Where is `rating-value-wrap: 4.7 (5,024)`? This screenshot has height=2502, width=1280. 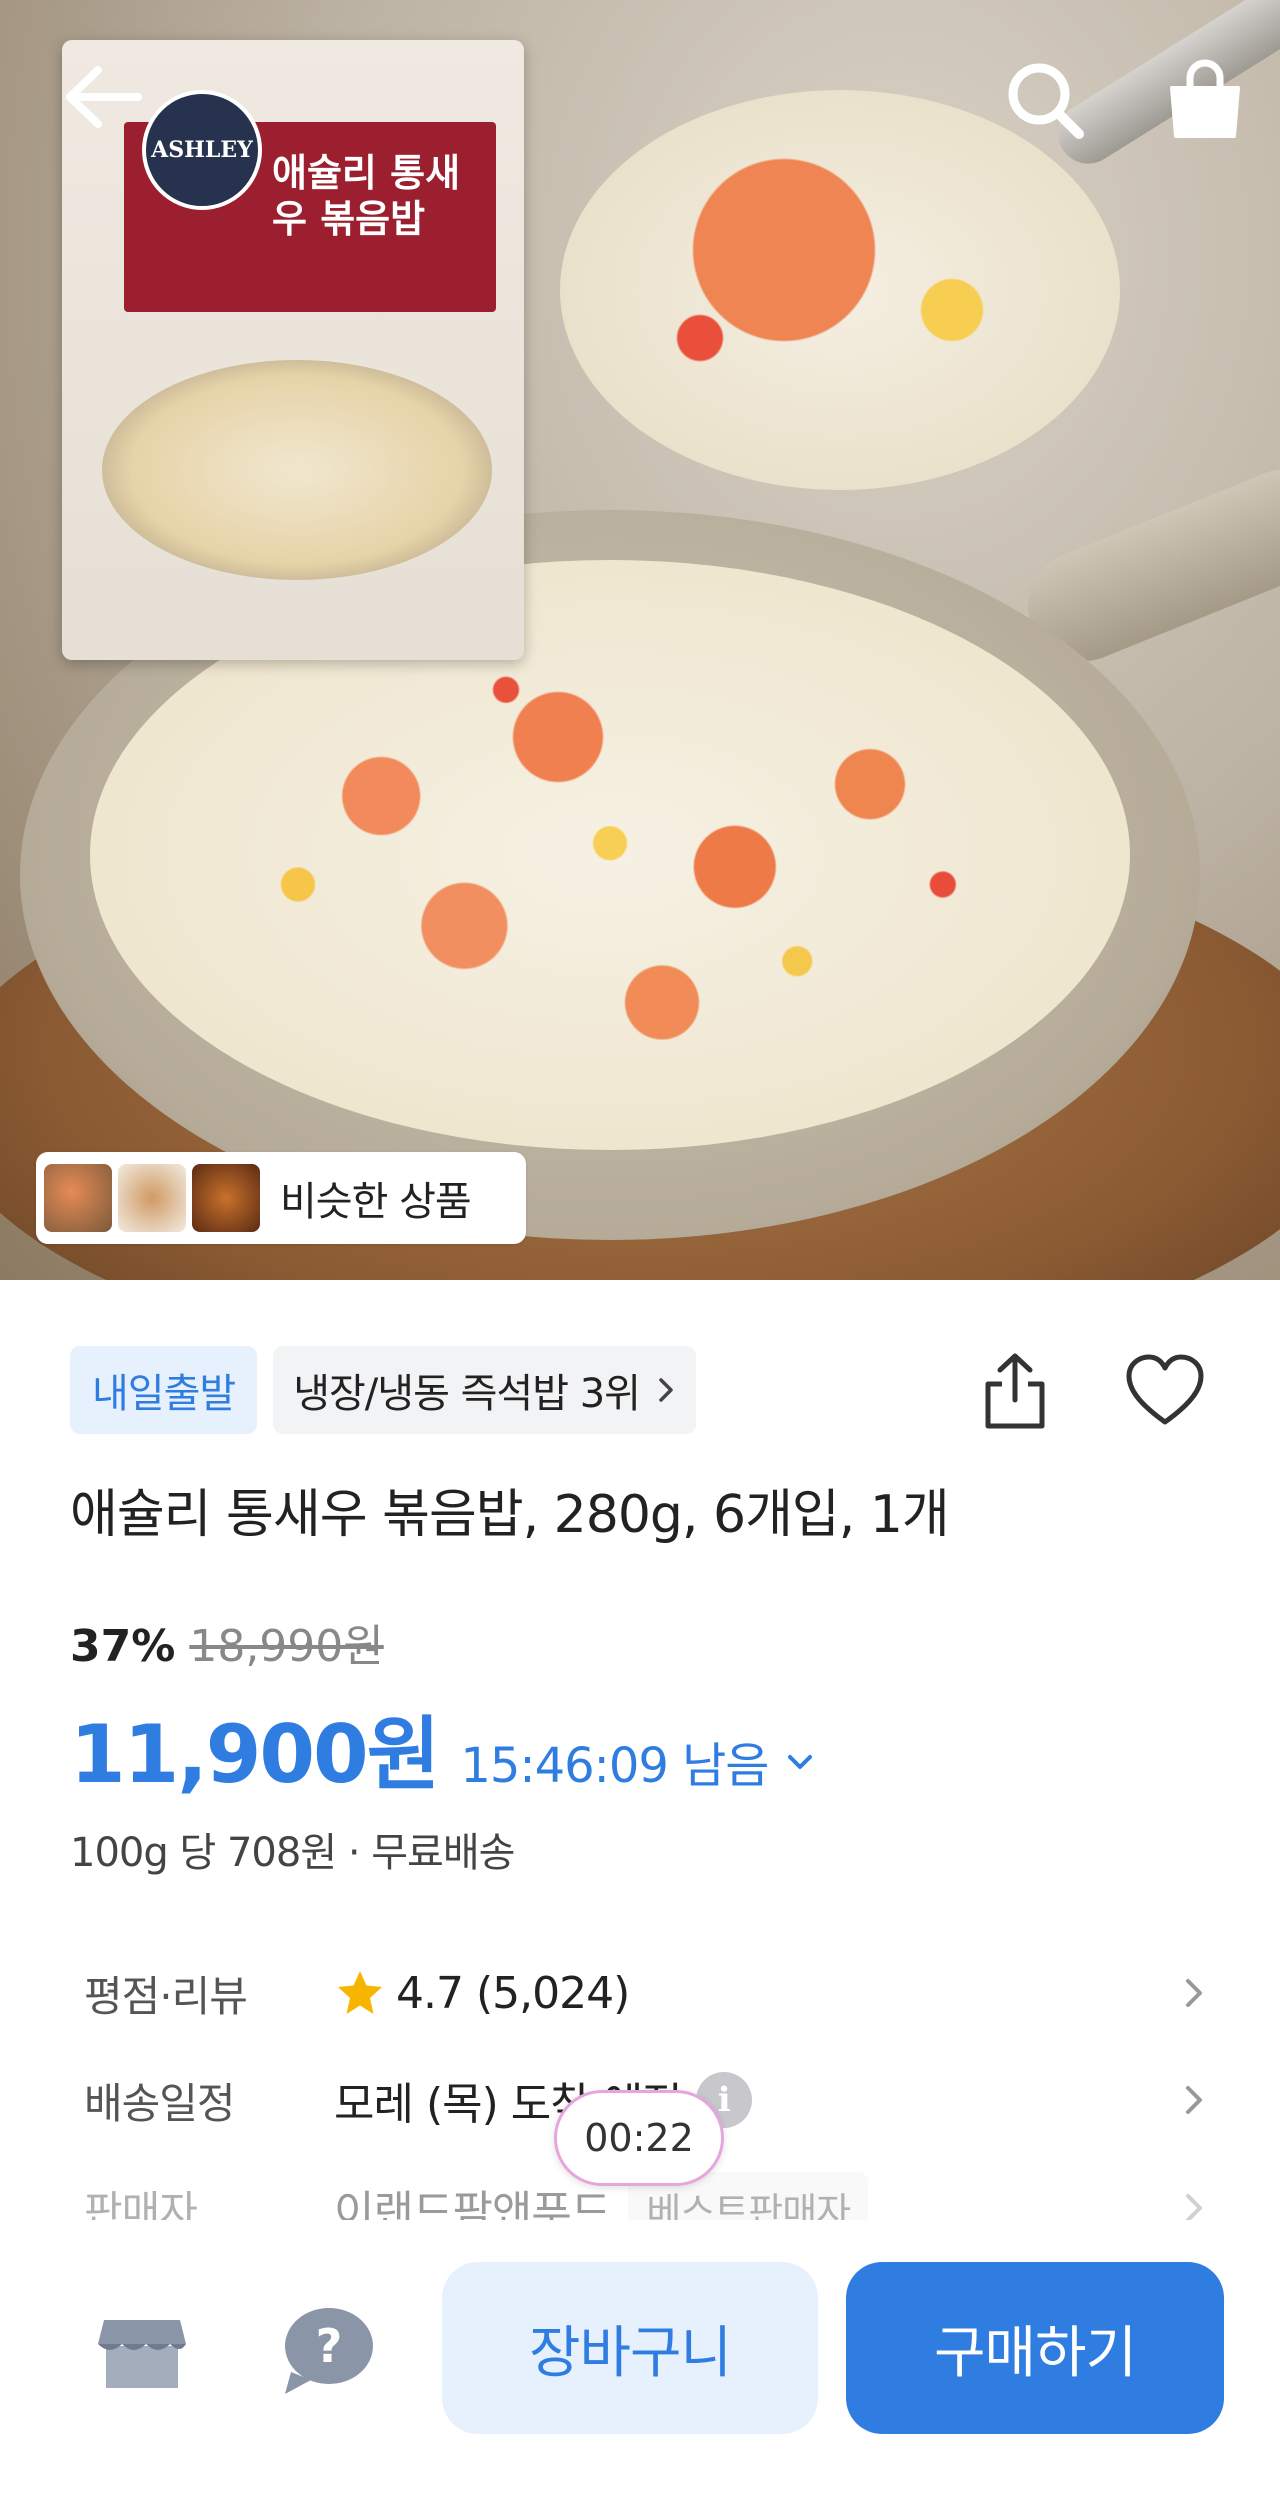 rating-value-wrap: 4.7 (5,024) is located at coordinates (482, 1993).